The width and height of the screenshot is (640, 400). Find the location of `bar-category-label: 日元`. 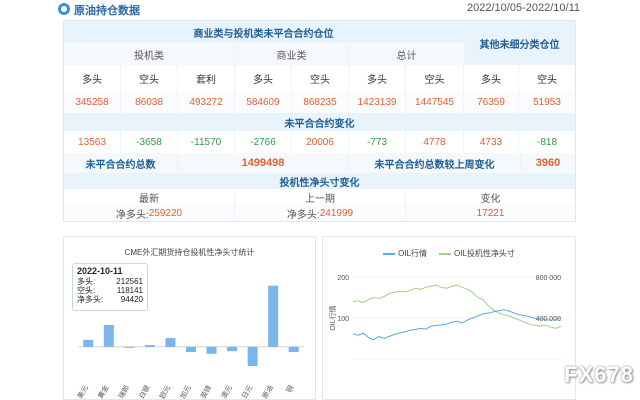

bar-category-label: 日元 is located at coordinates (247, 391).